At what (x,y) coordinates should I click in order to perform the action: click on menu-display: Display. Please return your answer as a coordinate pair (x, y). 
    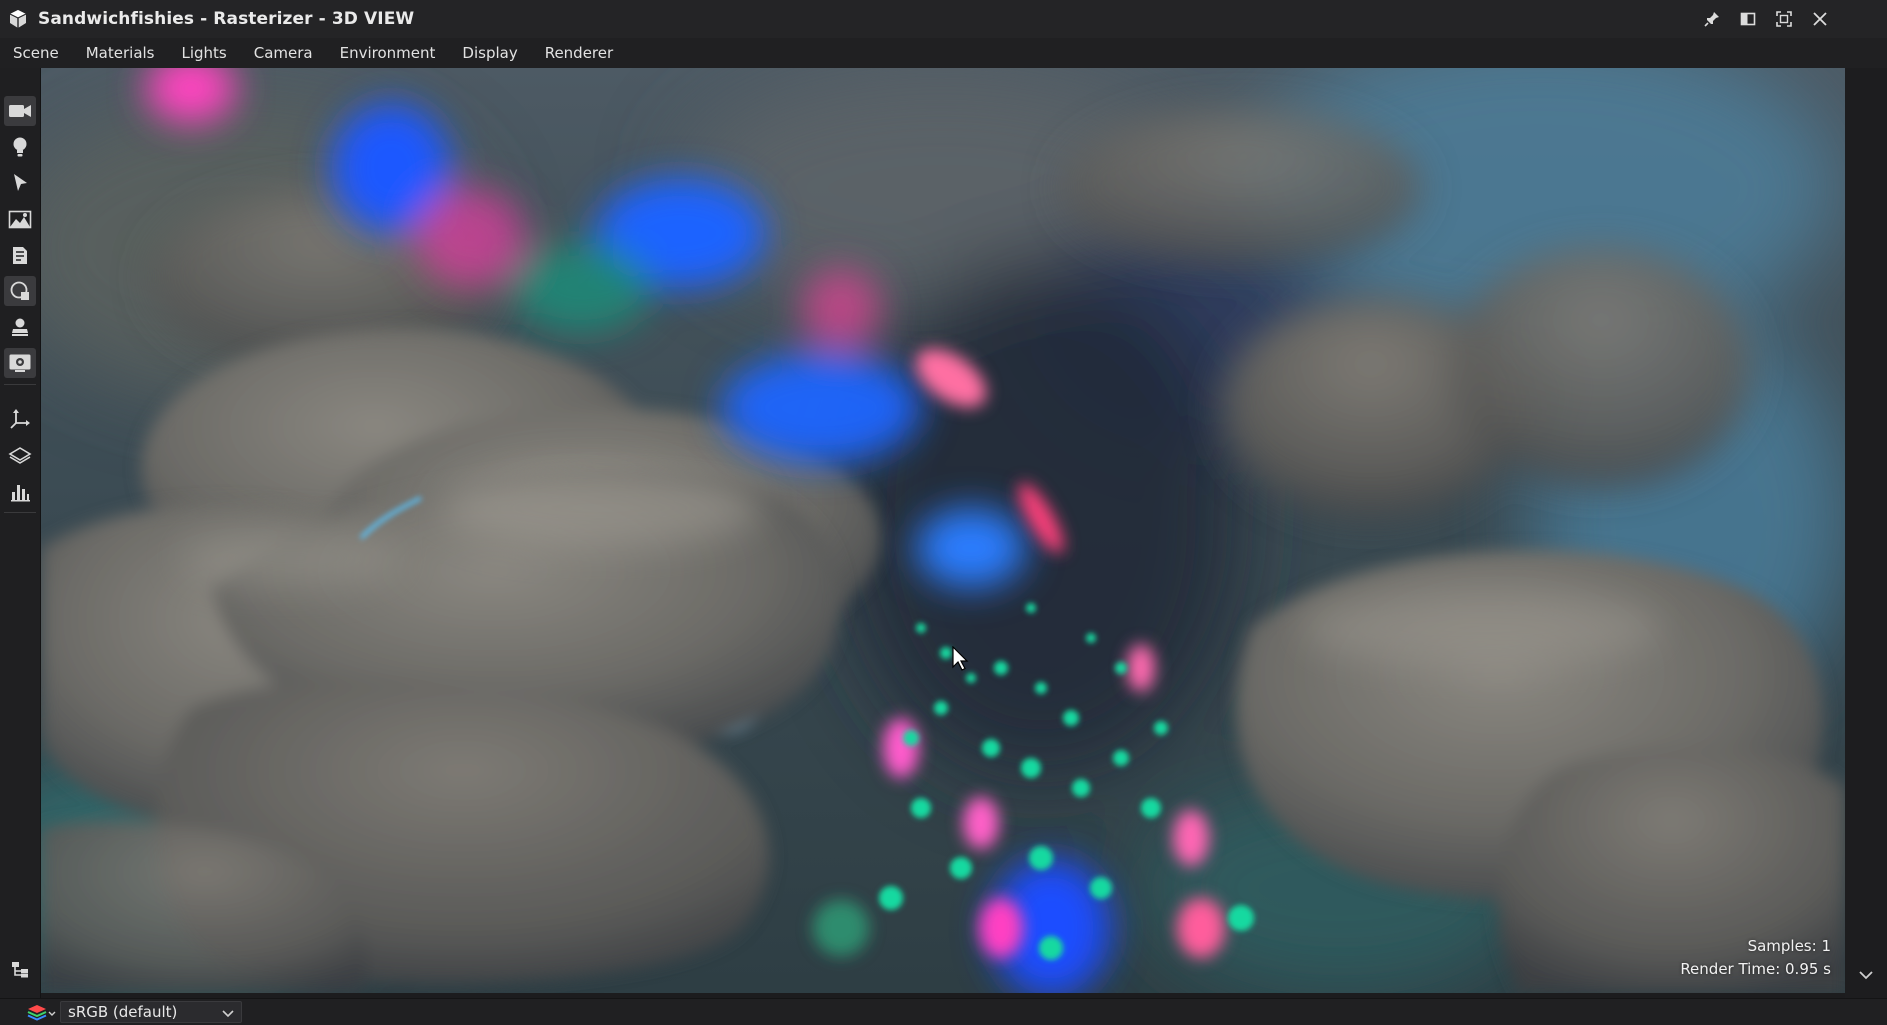
    Looking at the image, I should click on (490, 53).